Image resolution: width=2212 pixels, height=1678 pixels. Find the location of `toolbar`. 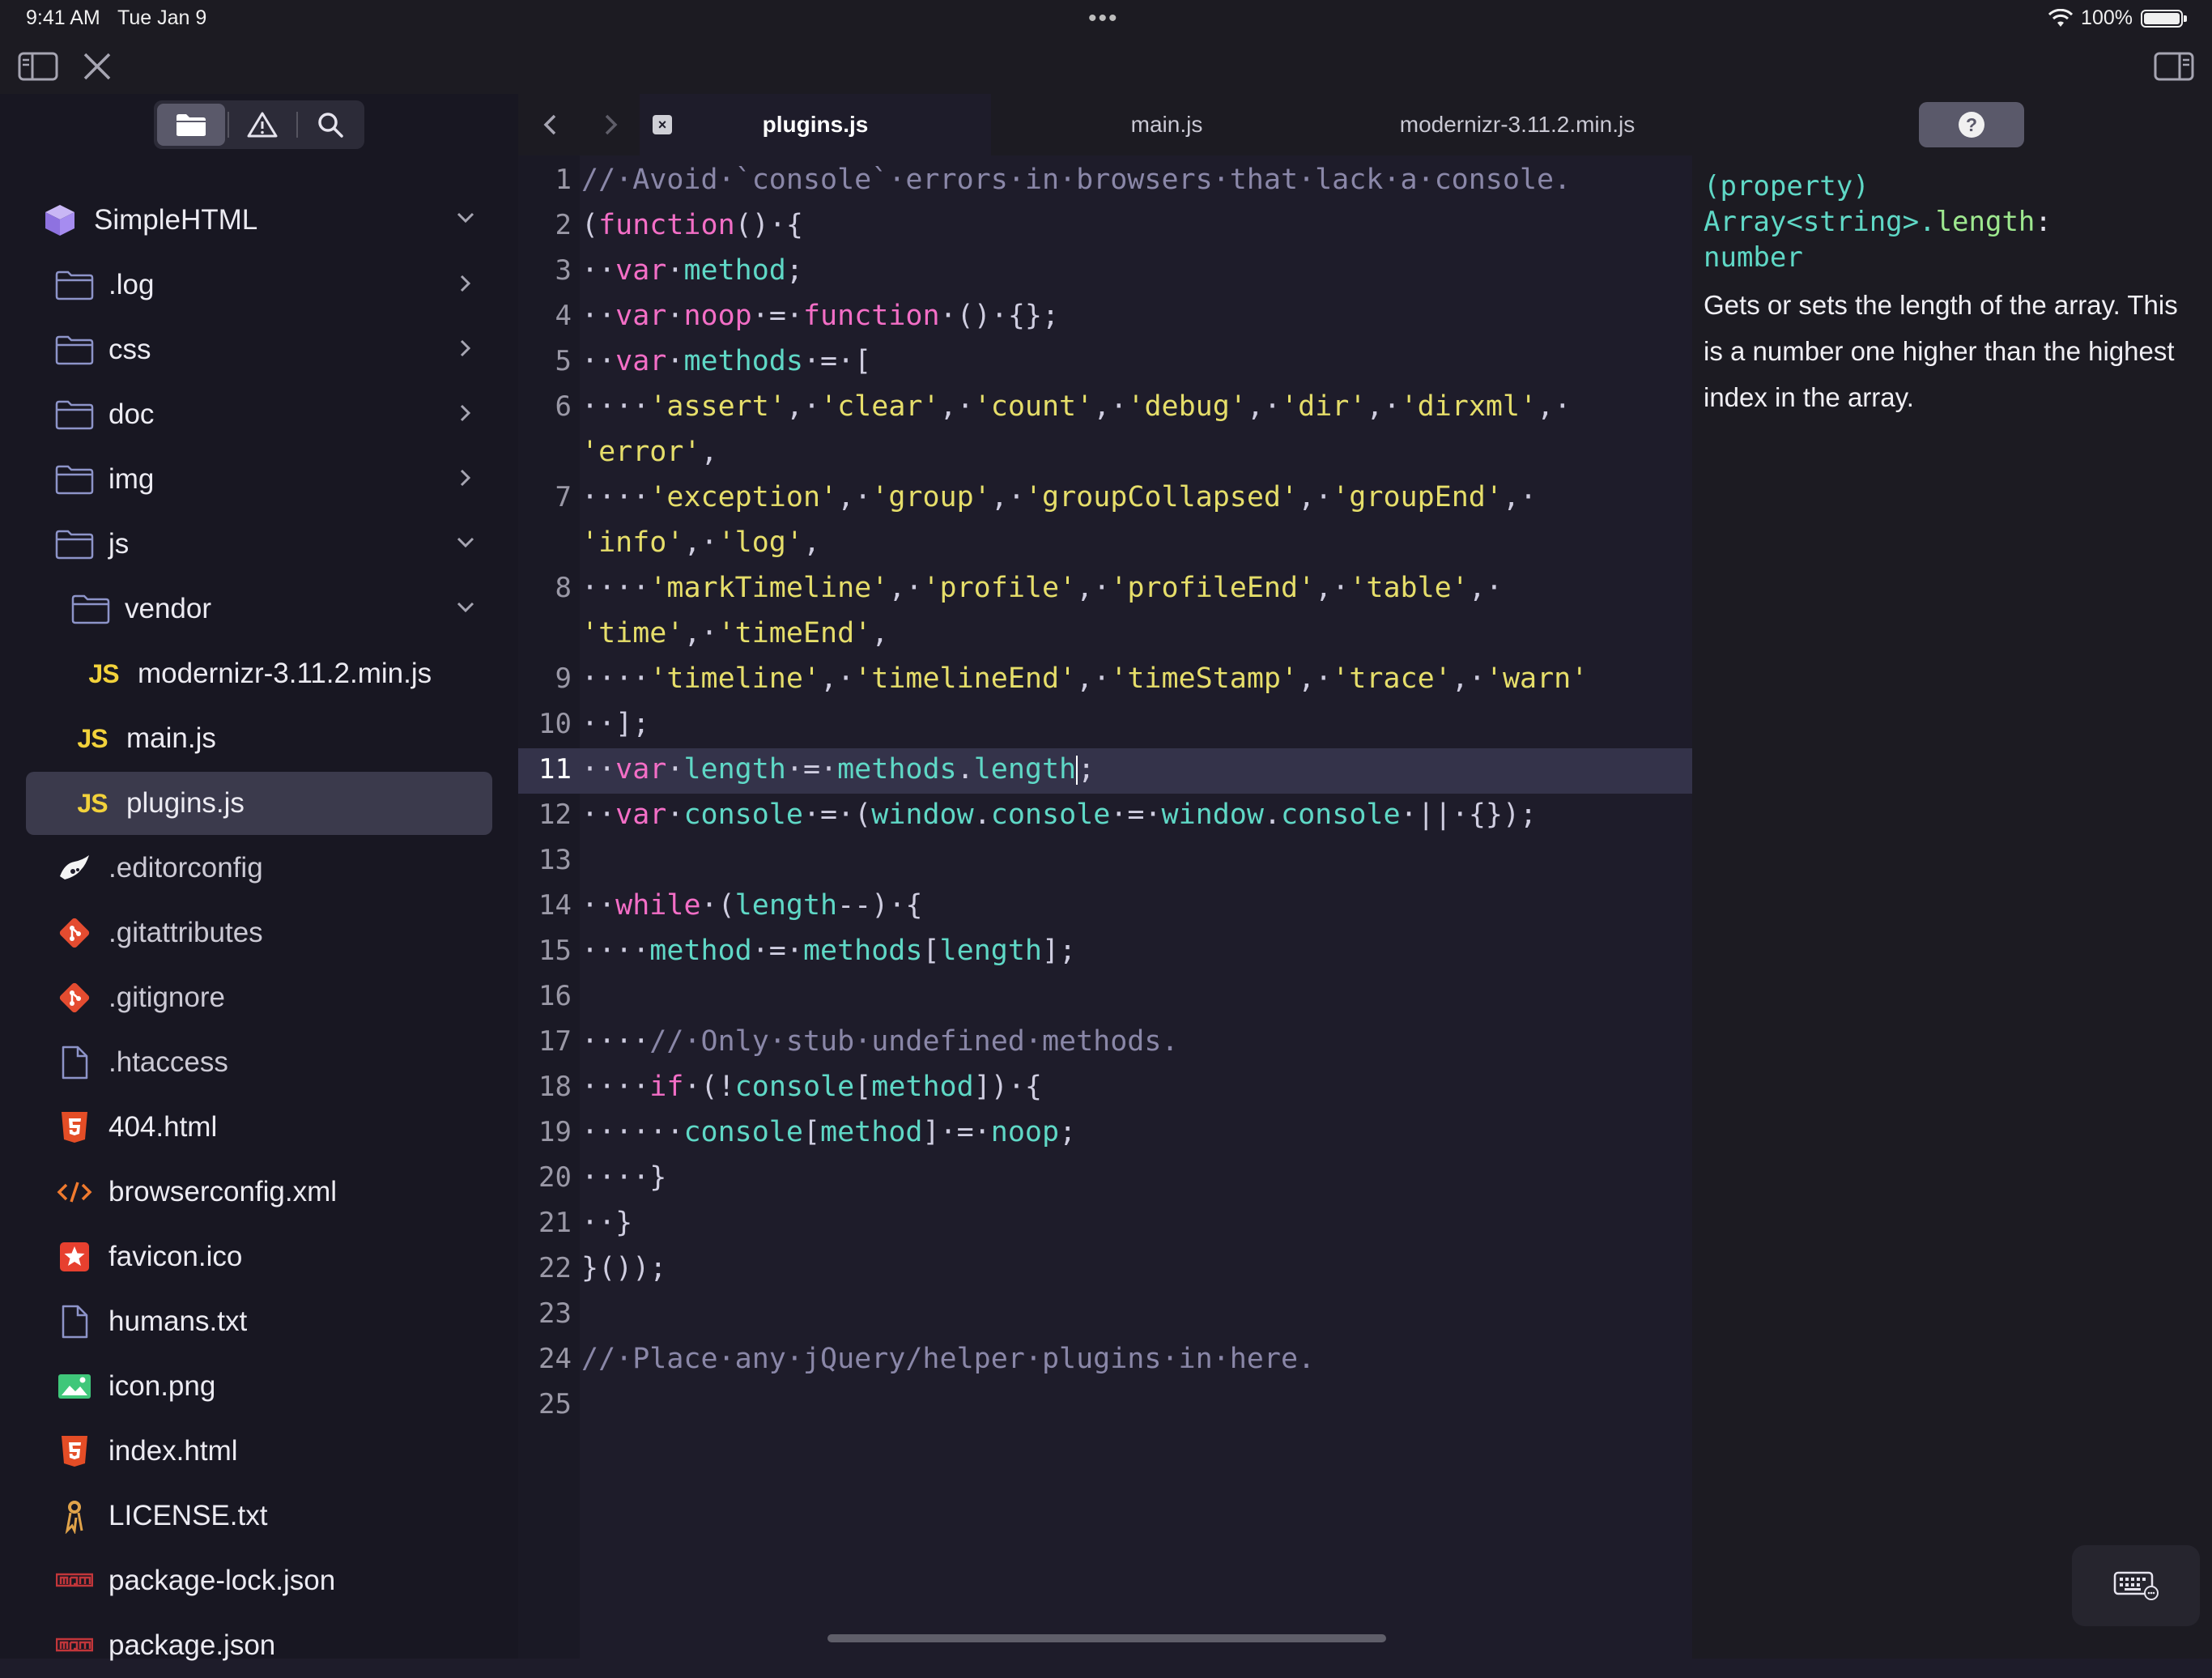

toolbar is located at coordinates (1106, 66).